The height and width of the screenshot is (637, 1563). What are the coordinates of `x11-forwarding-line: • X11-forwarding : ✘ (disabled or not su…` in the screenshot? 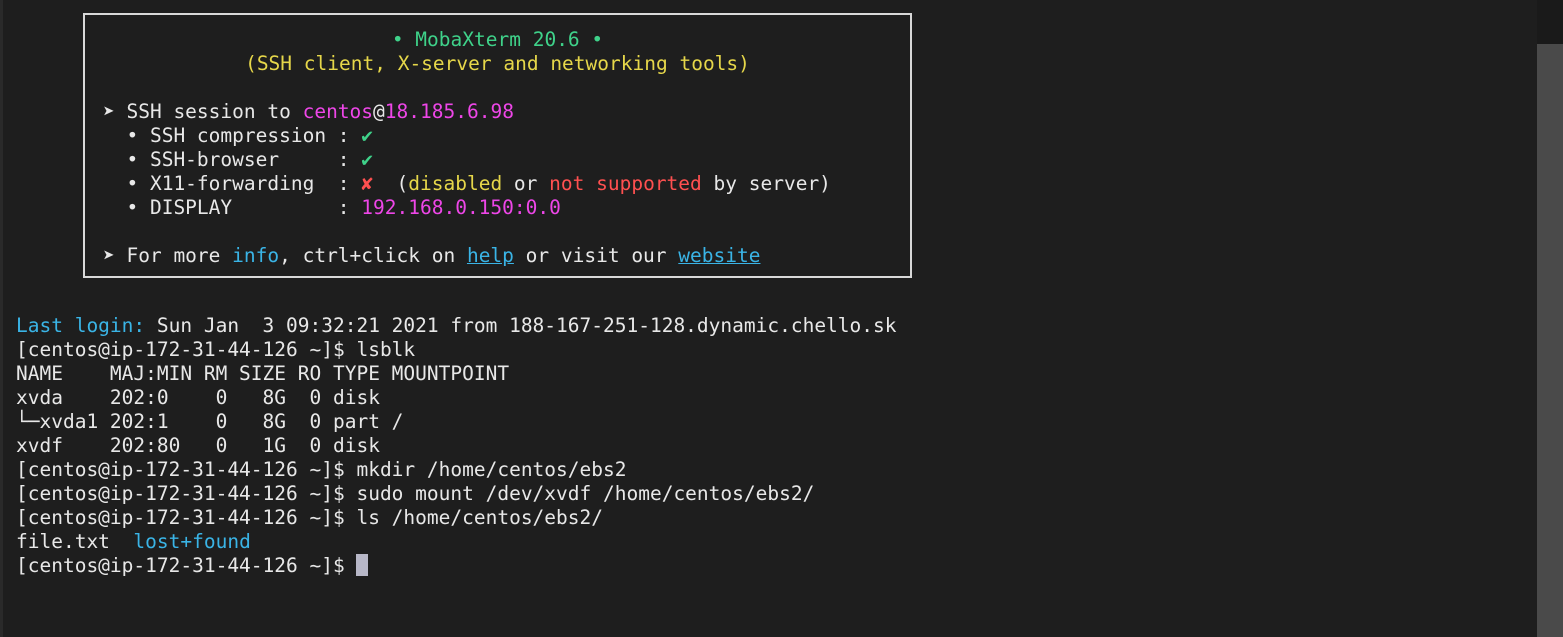 It's located at (467, 184).